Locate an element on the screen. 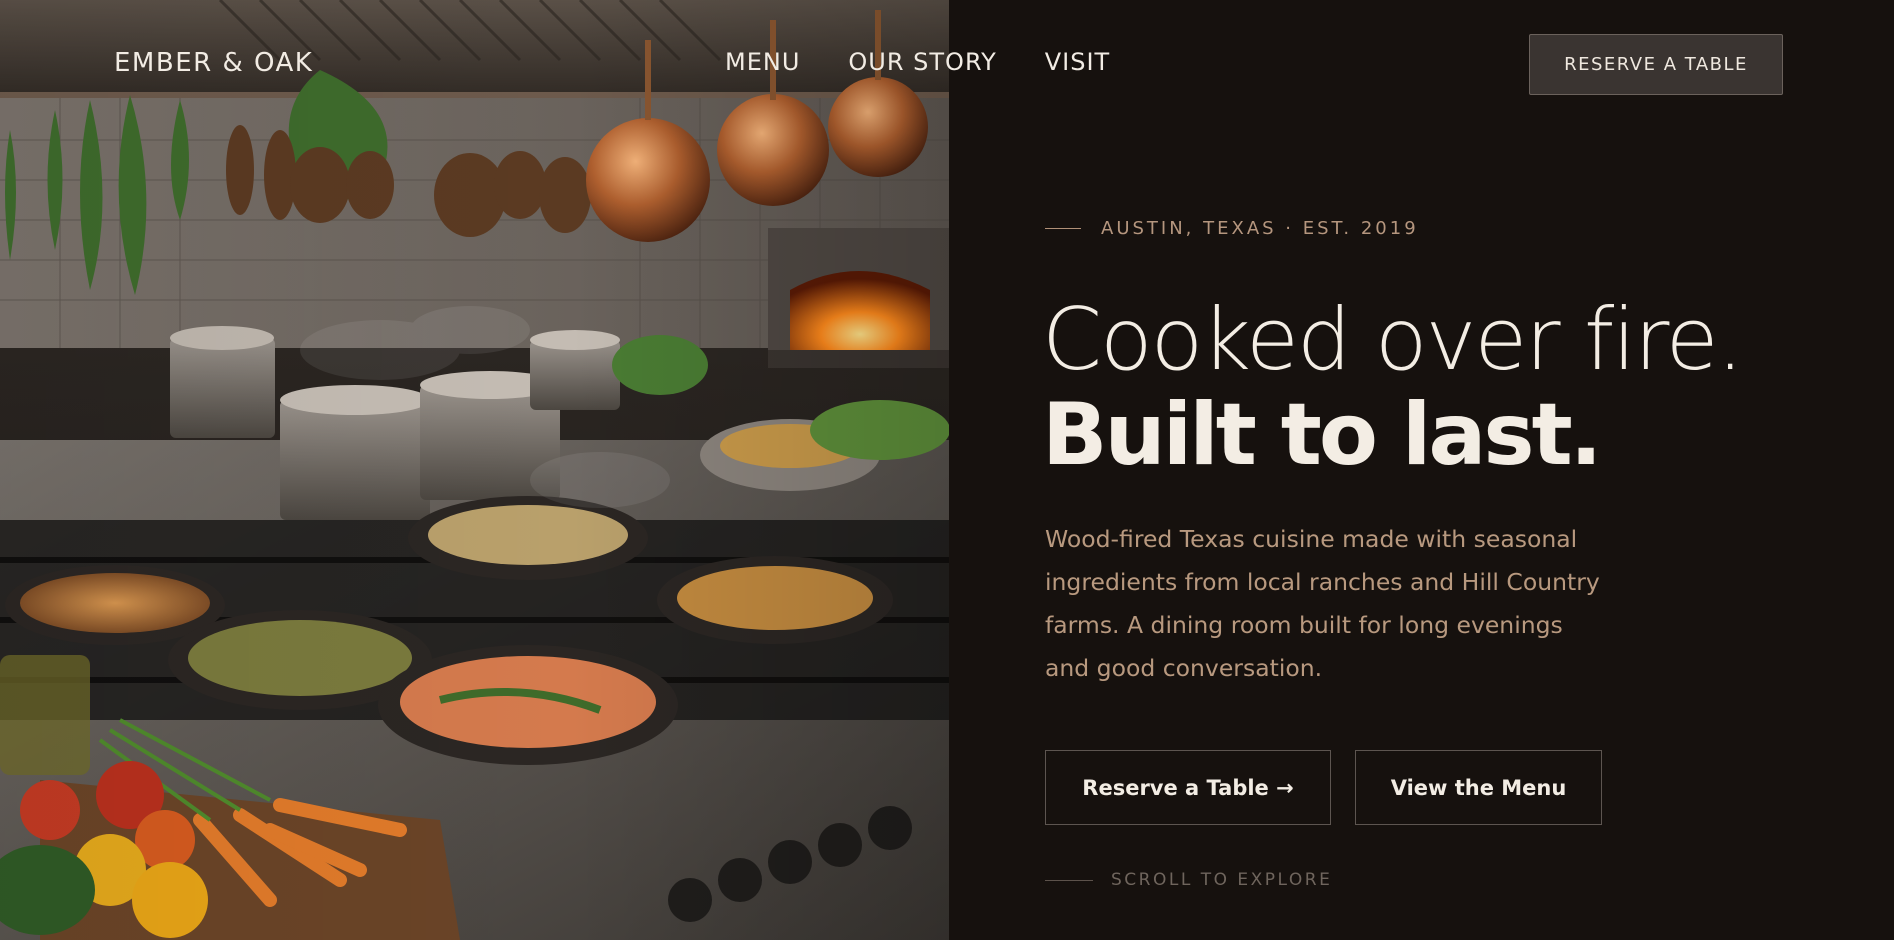 The width and height of the screenshot is (1894, 940). location-eyebrow: AUSTIN, TEXAS · EST. 2019 is located at coordinates (1232, 228).